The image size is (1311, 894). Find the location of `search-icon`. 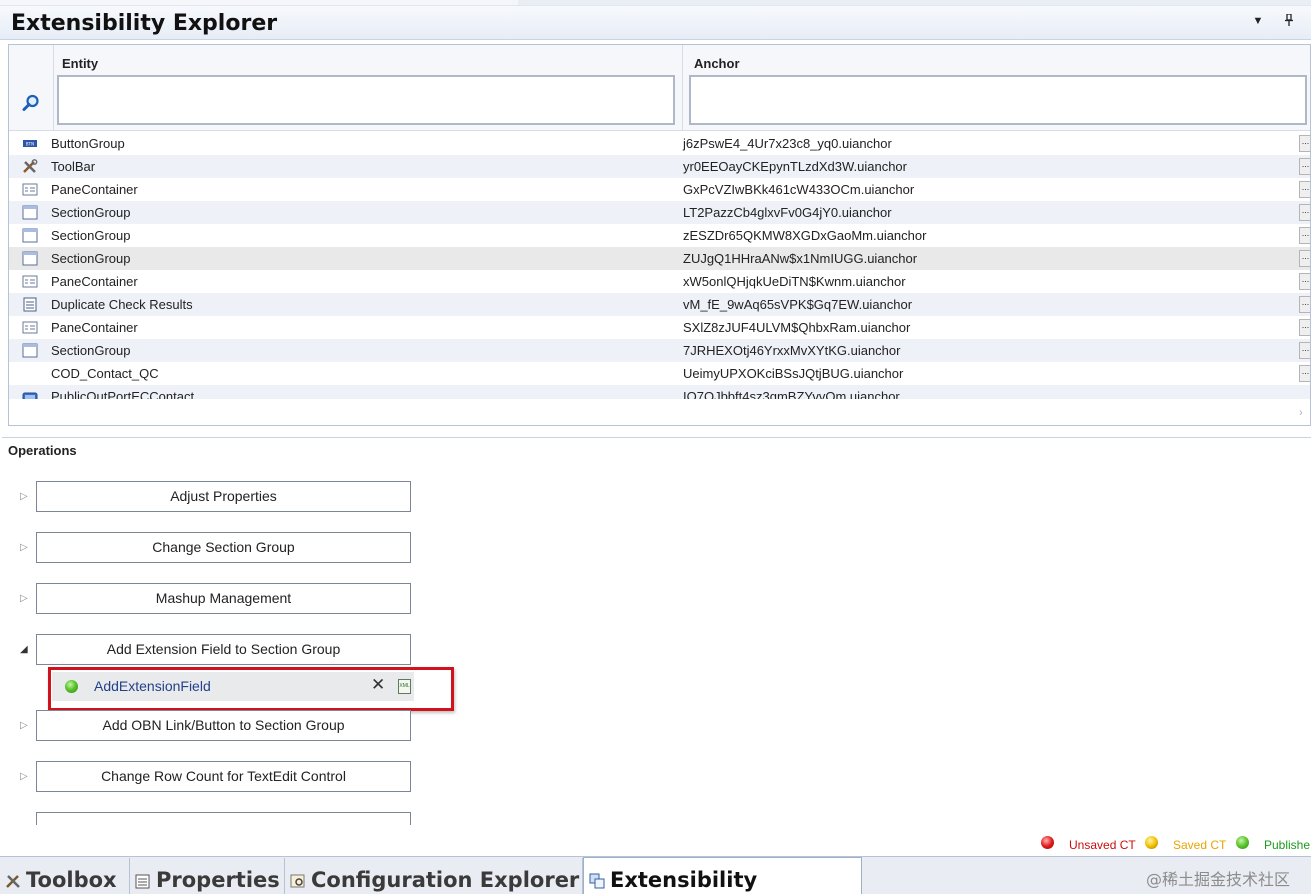

search-icon is located at coordinates (31, 103).